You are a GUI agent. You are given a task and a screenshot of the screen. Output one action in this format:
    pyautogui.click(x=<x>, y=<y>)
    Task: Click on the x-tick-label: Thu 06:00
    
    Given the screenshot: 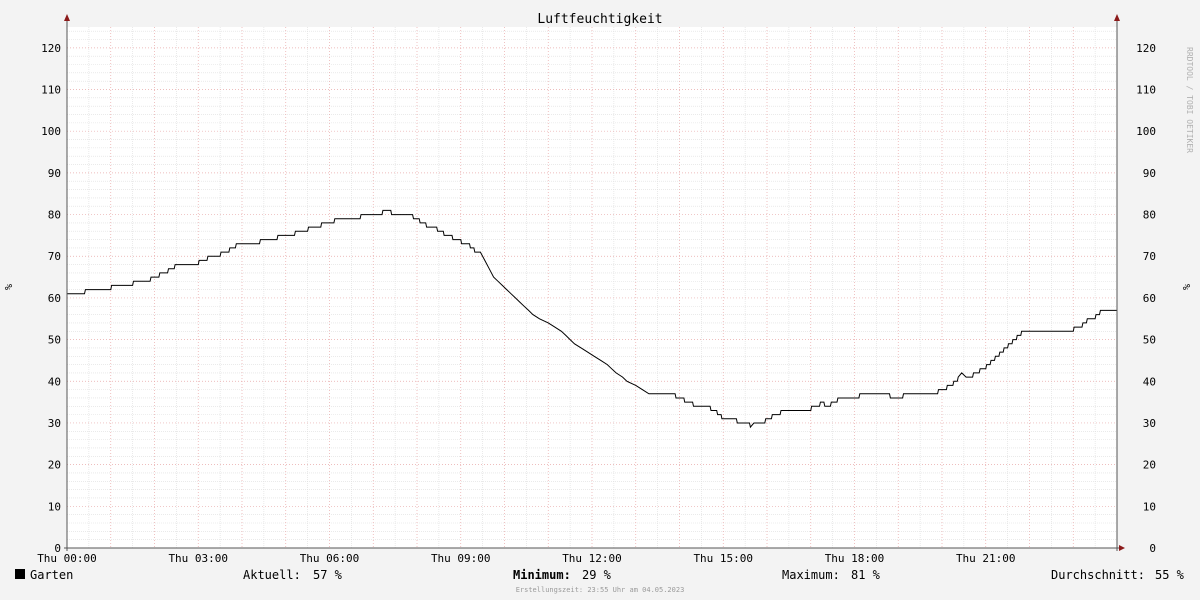 What is the action you would take?
    pyautogui.click(x=330, y=558)
    